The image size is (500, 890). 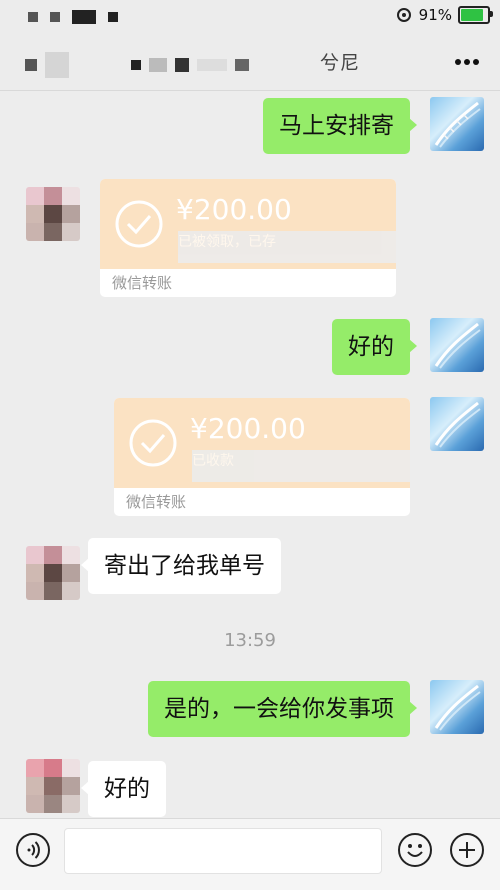 I want to click on message-bubble-sent: 好的, so click(x=374, y=347).